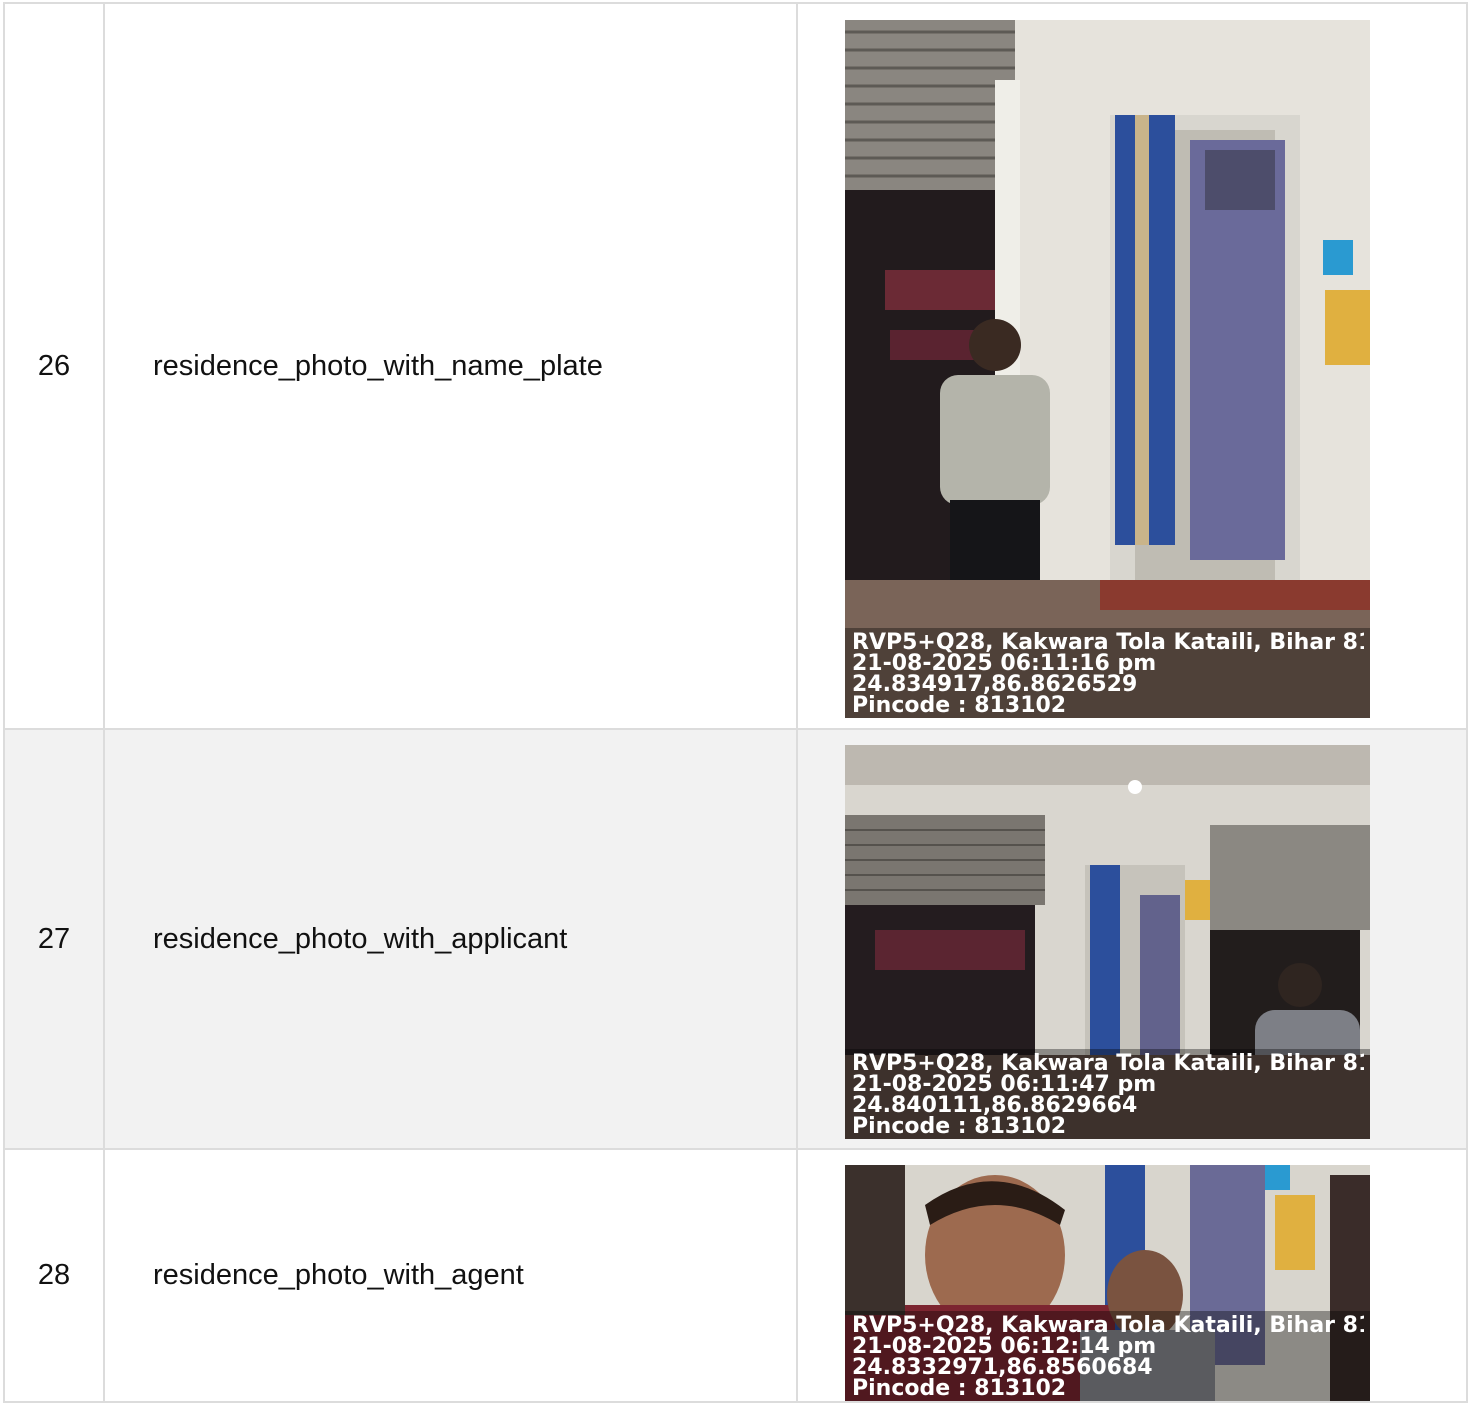 This screenshot has height=1412, width=1469. Describe the element at coordinates (450, 939) in the screenshot. I see `photo-label: residence_photo_with_applicant` at that location.